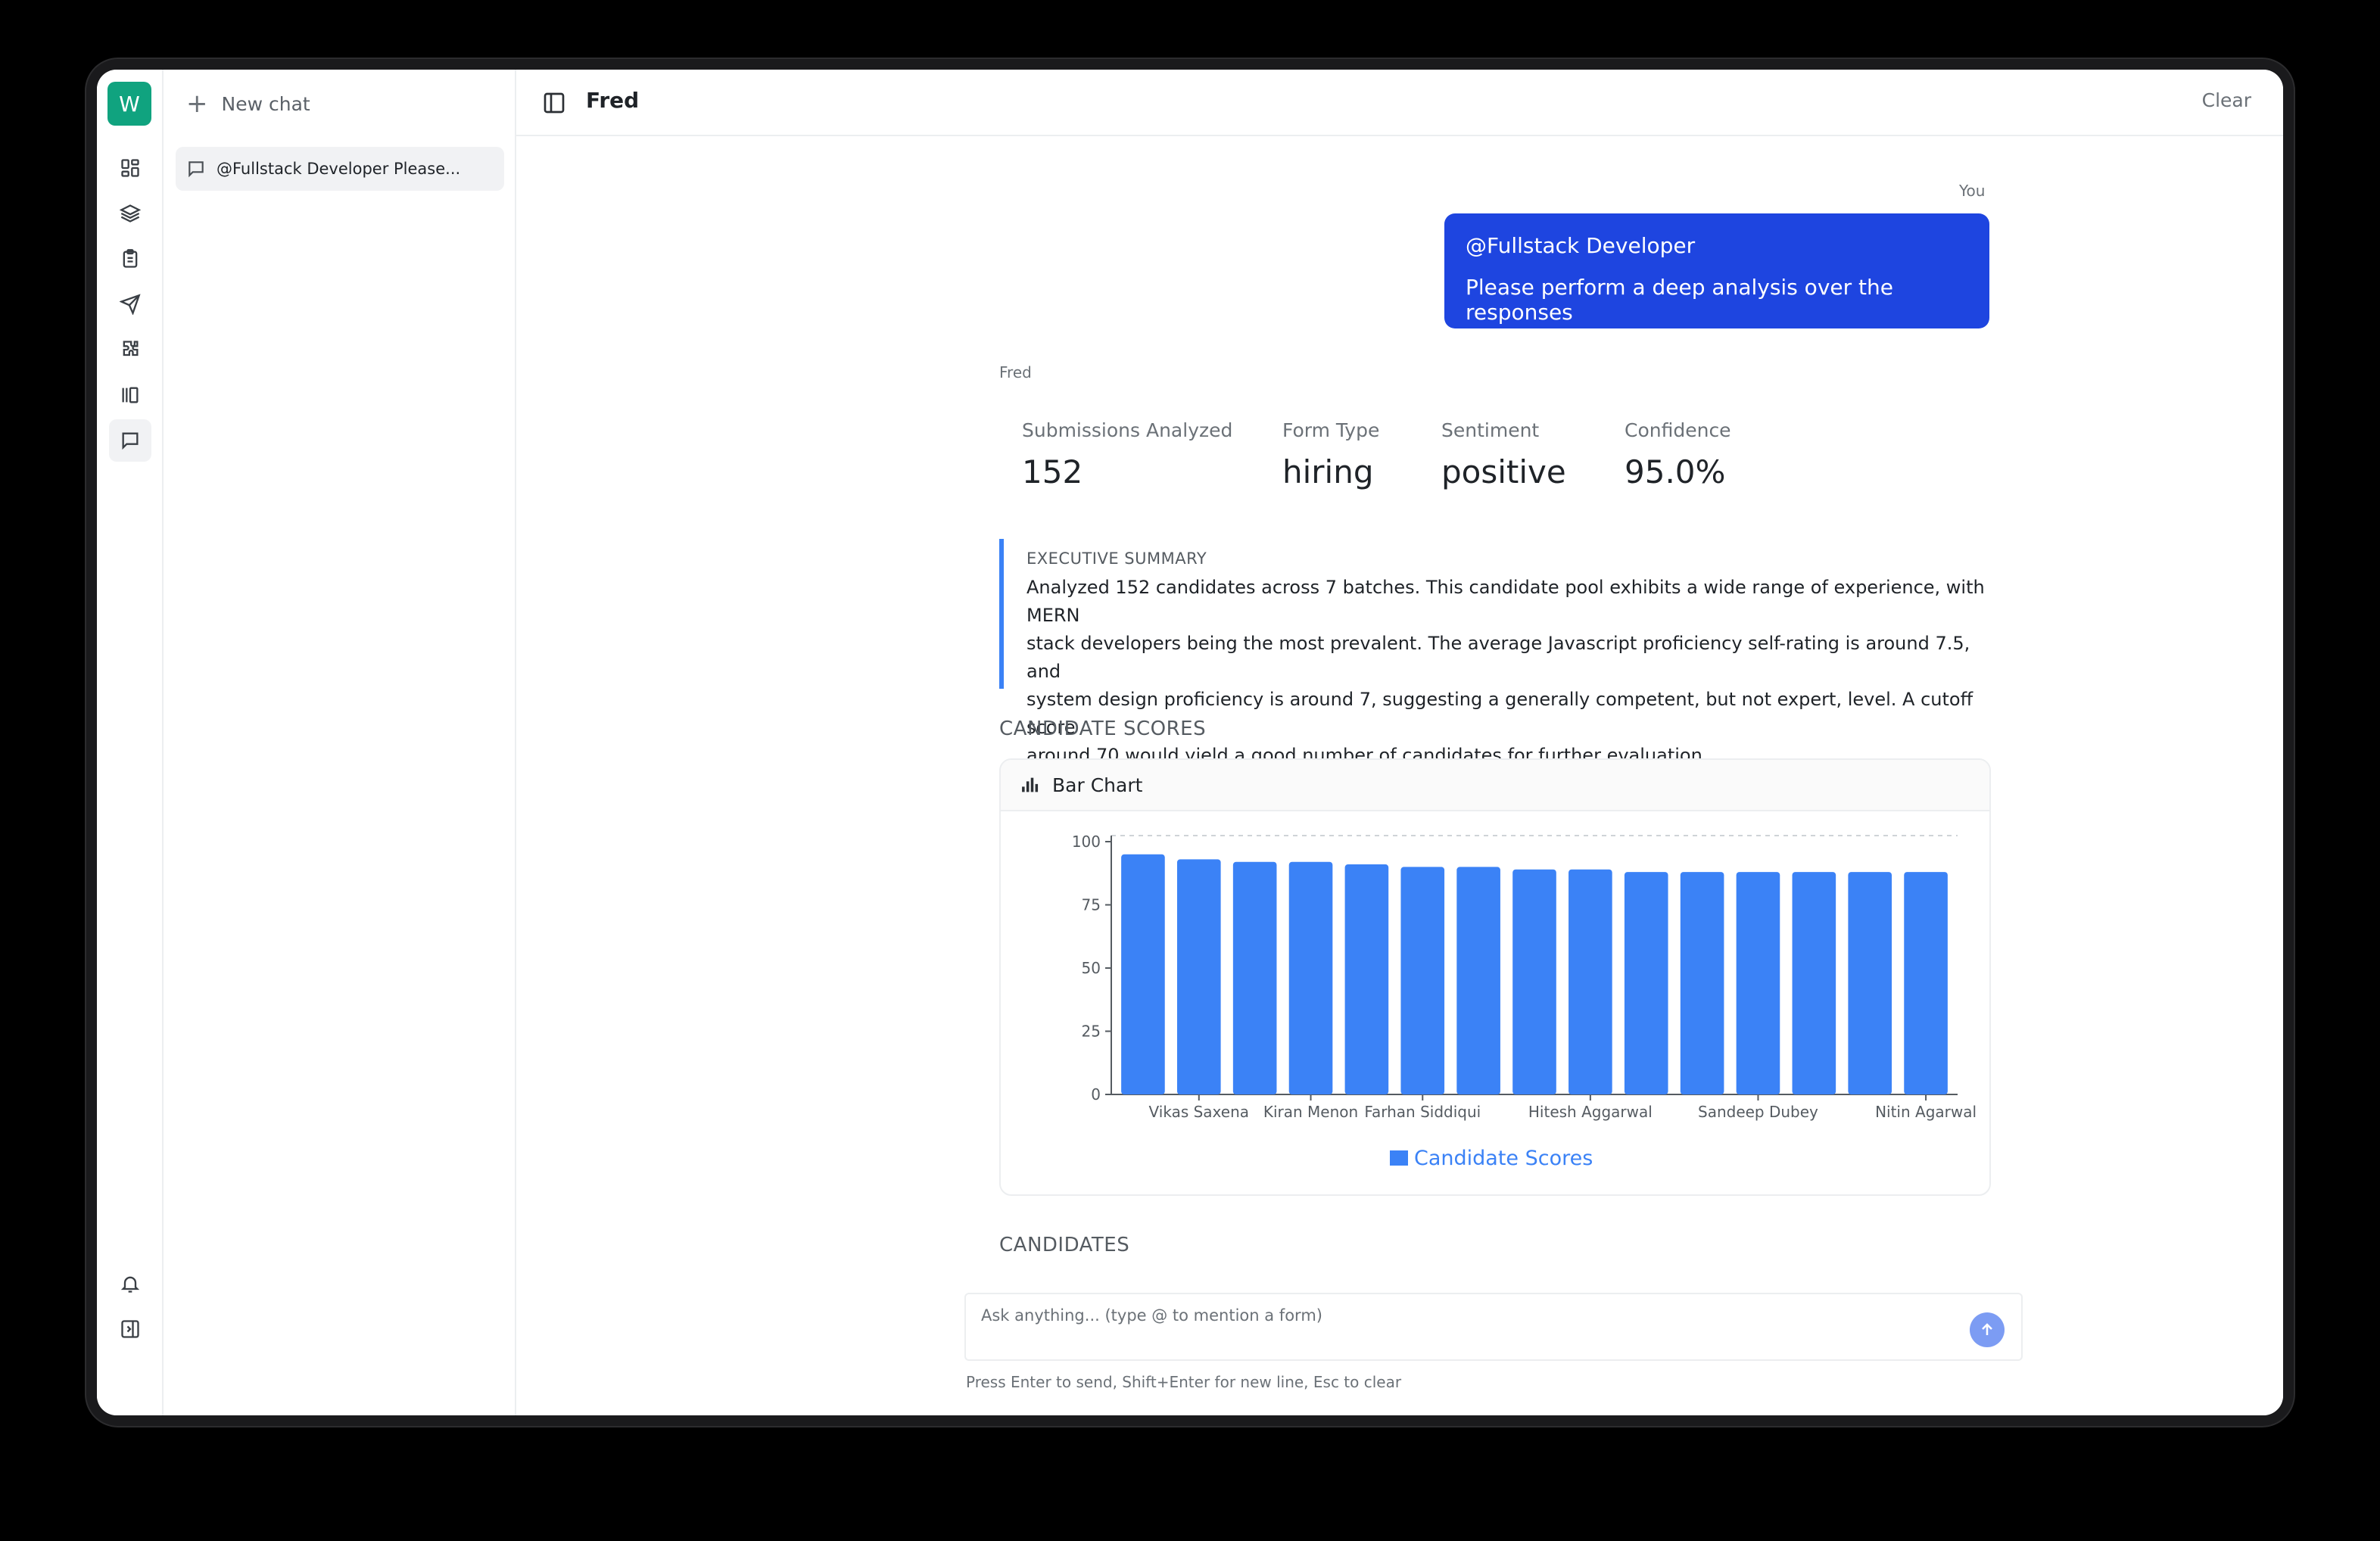 The width and height of the screenshot is (2380, 1541). I want to click on stat-form-type: Form Type hiring, so click(1361, 454).